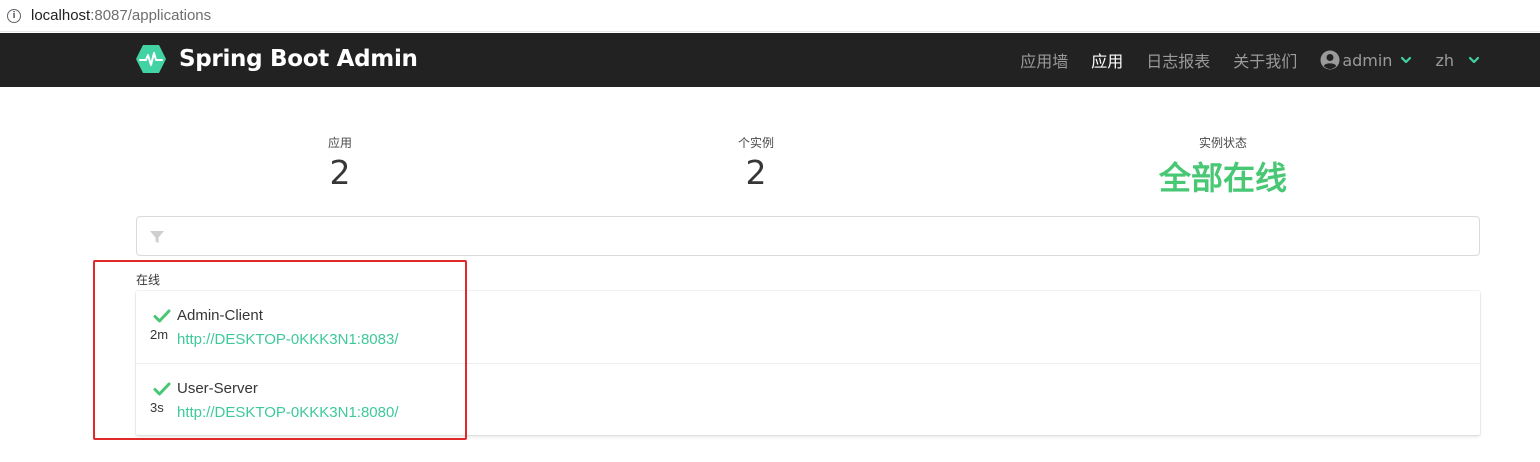 The width and height of the screenshot is (1540, 462). I want to click on stat-instances-value: 2, so click(756, 172).